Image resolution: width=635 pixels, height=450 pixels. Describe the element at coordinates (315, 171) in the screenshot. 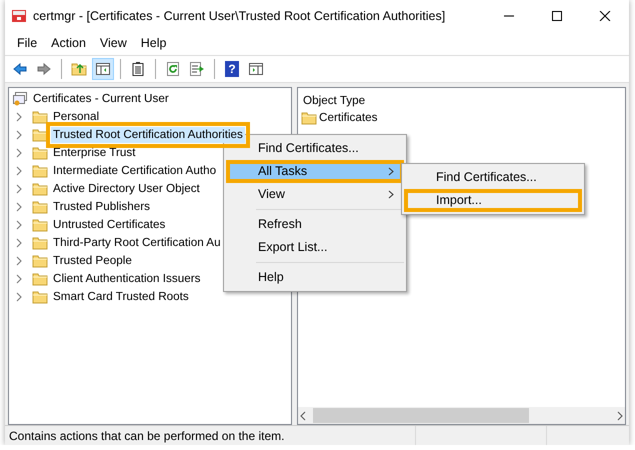

I see `menu-item: All Tasks` at that location.